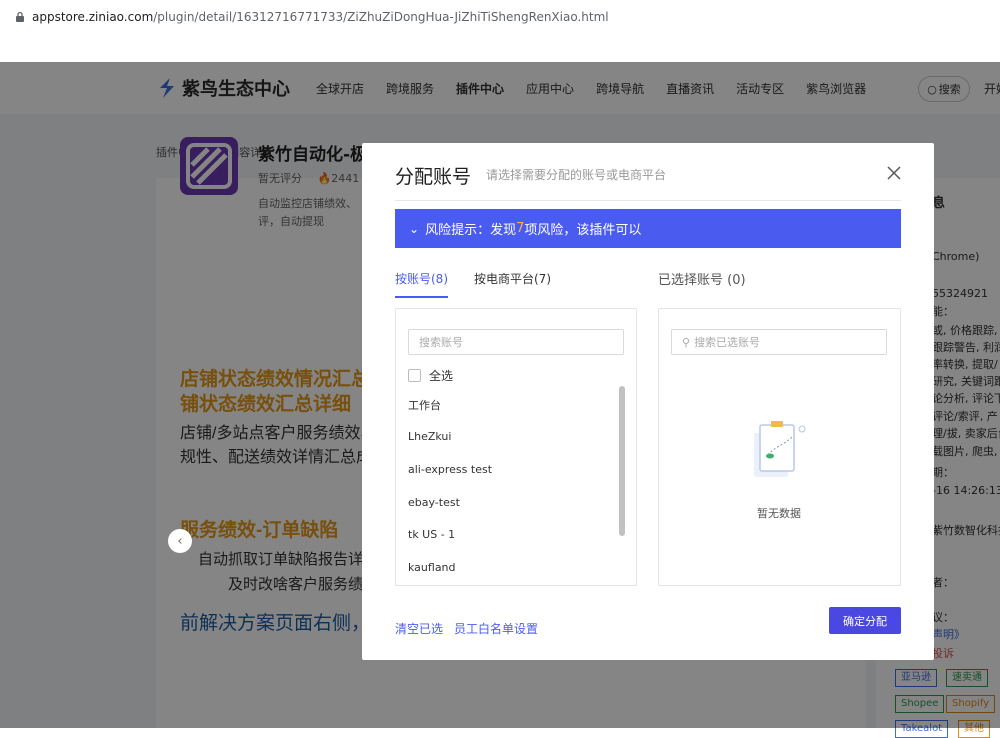 This screenshot has height=738, width=1000. I want to click on search-icon: ⚲, so click(686, 342).